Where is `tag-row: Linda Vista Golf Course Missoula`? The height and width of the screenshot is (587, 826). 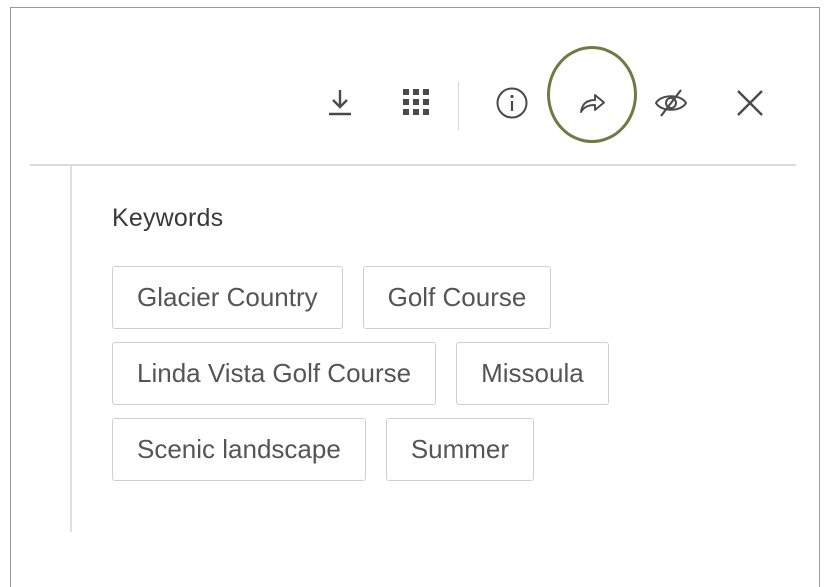 tag-row: Linda Vista Golf Course Missoula is located at coordinates (412, 373).